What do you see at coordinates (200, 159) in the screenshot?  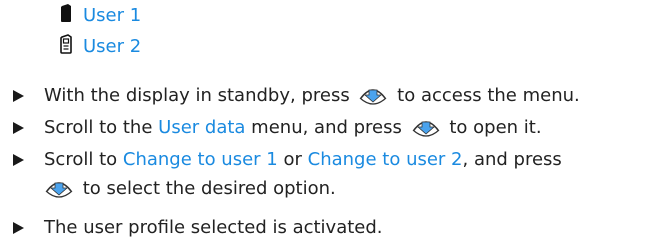 I see `change-to-user-1-link: Change to user 1` at bounding box center [200, 159].